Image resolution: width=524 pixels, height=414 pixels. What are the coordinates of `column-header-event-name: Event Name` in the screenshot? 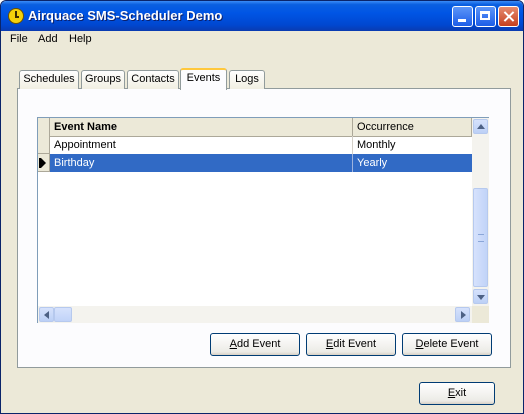 It's located at (201, 127).